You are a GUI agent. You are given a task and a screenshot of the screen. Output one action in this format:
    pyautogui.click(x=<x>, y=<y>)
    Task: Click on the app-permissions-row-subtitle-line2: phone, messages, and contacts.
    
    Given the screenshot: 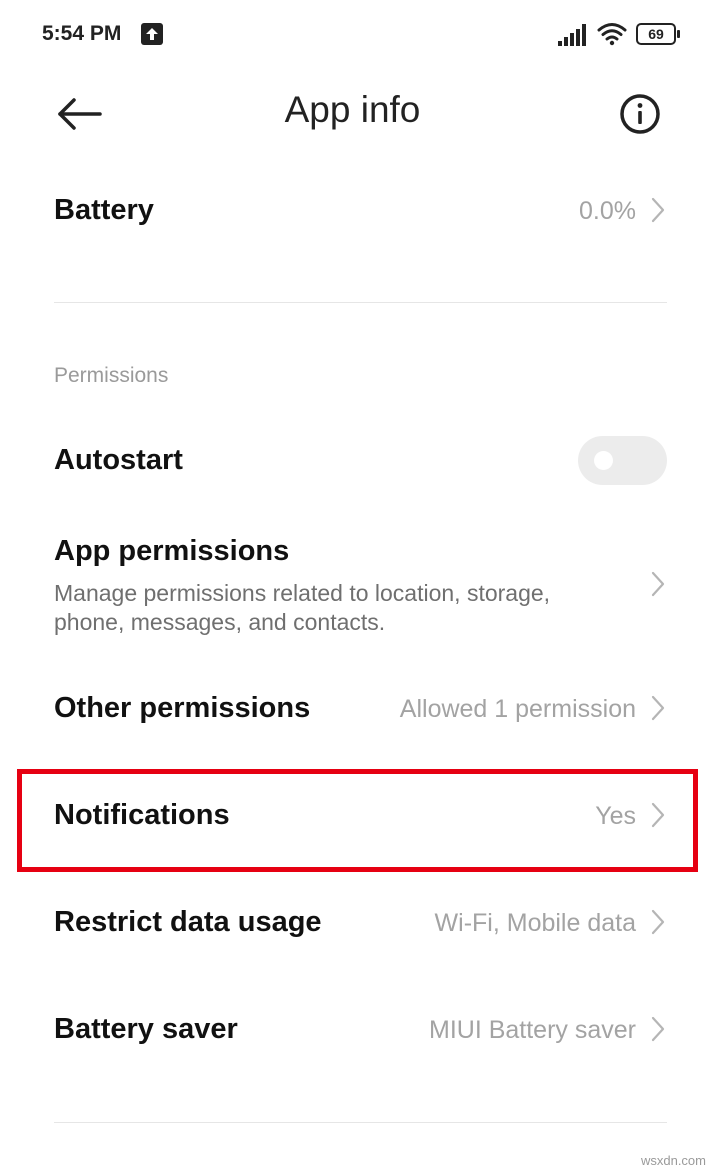 What is the action you would take?
    pyautogui.click(x=220, y=622)
    